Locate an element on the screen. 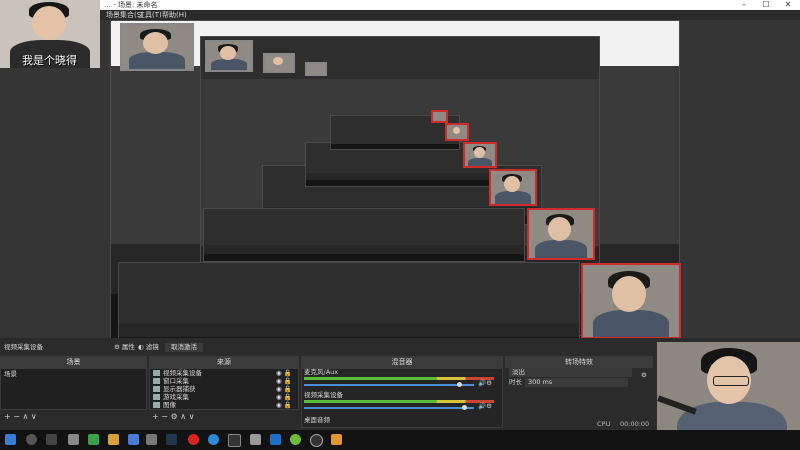  mixer-dock-title: 混音器 is located at coordinates (402, 362).